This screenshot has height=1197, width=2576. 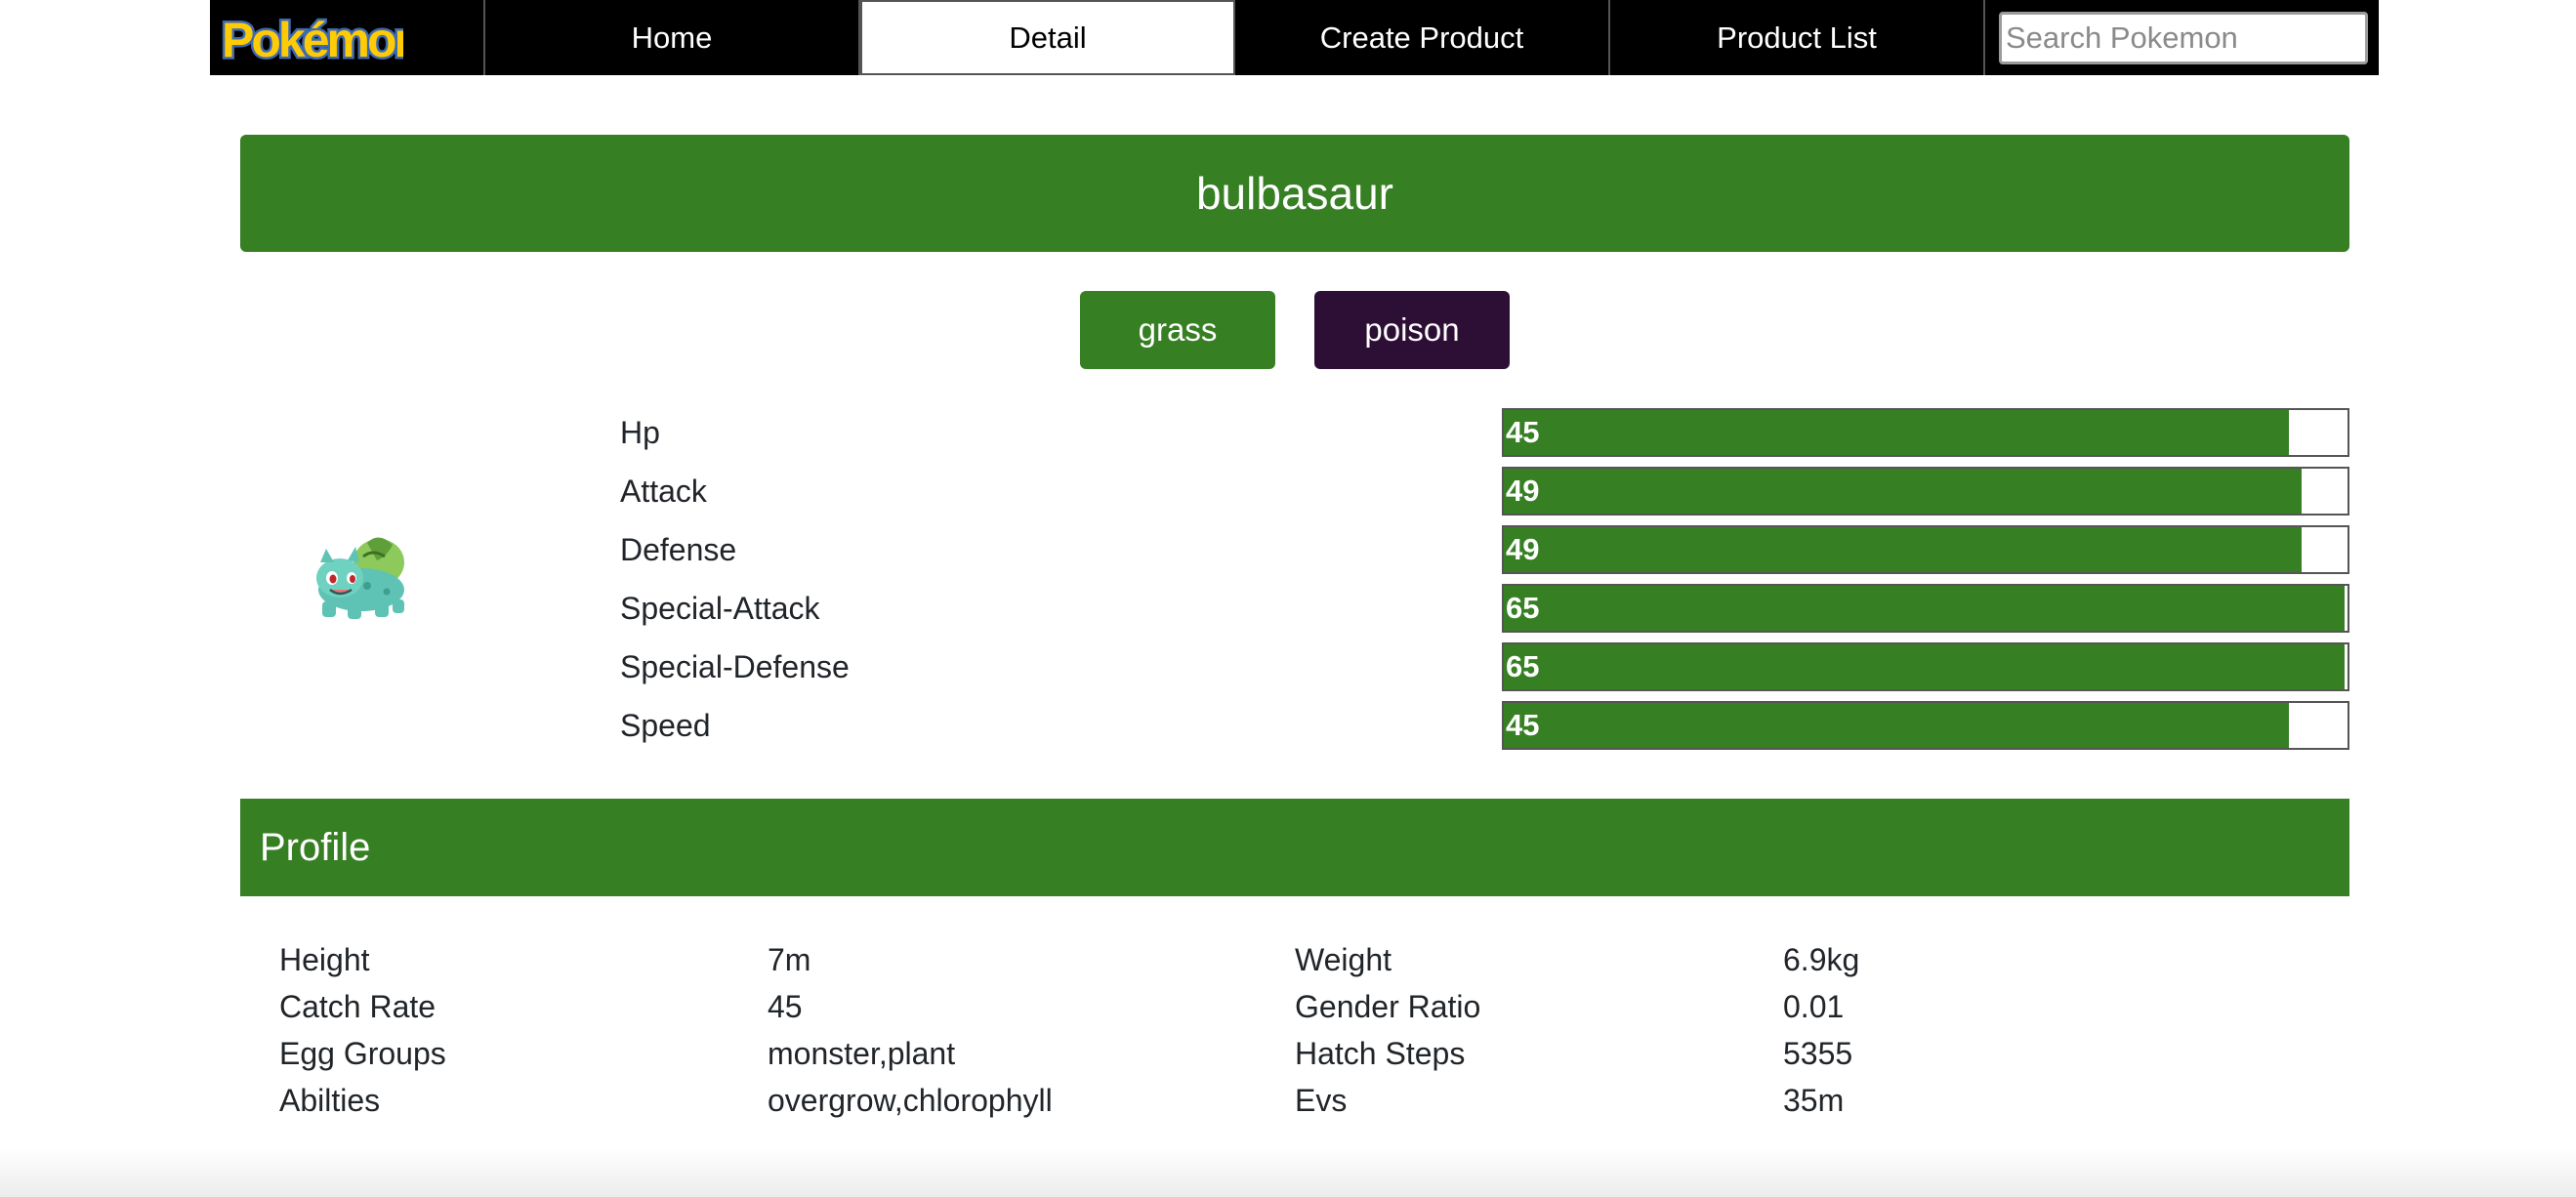 I want to click on logo-cell: Pokémon, so click(x=347, y=37).